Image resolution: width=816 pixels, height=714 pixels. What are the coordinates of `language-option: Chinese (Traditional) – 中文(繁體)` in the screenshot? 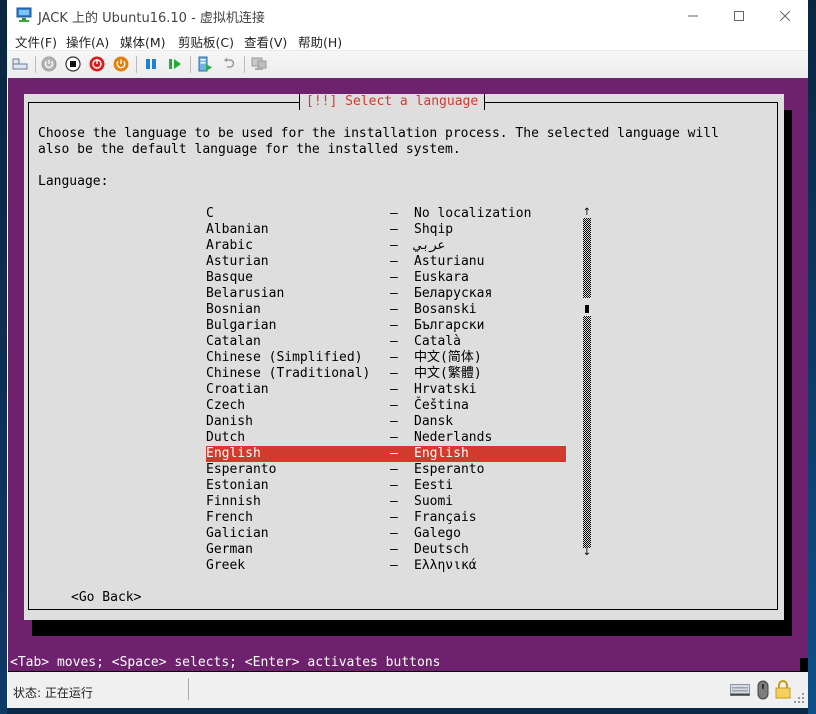 It's located at (386, 374).